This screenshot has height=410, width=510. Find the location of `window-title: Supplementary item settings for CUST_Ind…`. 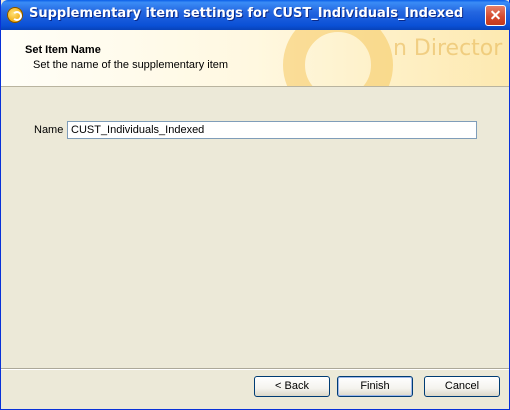

window-title: Supplementary item settings for CUST_Ind… is located at coordinates (246, 13).